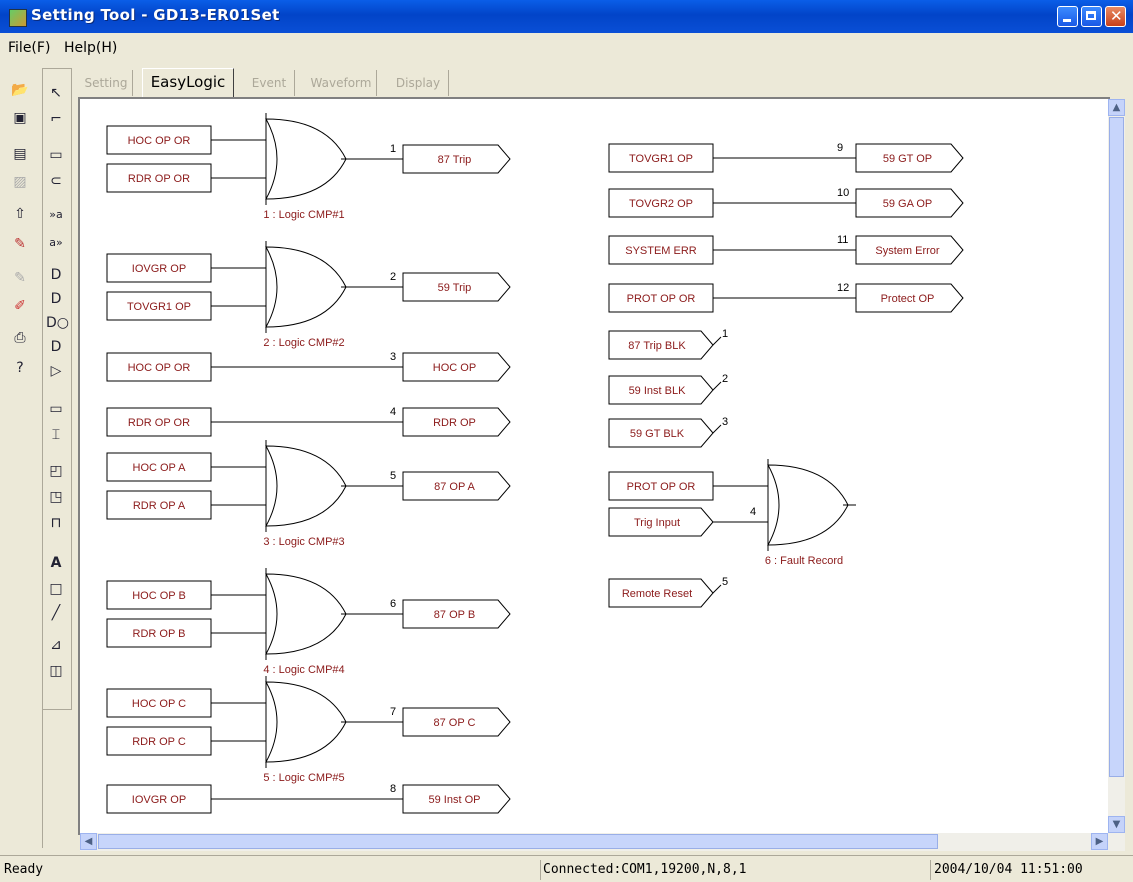  What do you see at coordinates (843, 193) in the screenshot?
I see `link-10-number: 10` at bounding box center [843, 193].